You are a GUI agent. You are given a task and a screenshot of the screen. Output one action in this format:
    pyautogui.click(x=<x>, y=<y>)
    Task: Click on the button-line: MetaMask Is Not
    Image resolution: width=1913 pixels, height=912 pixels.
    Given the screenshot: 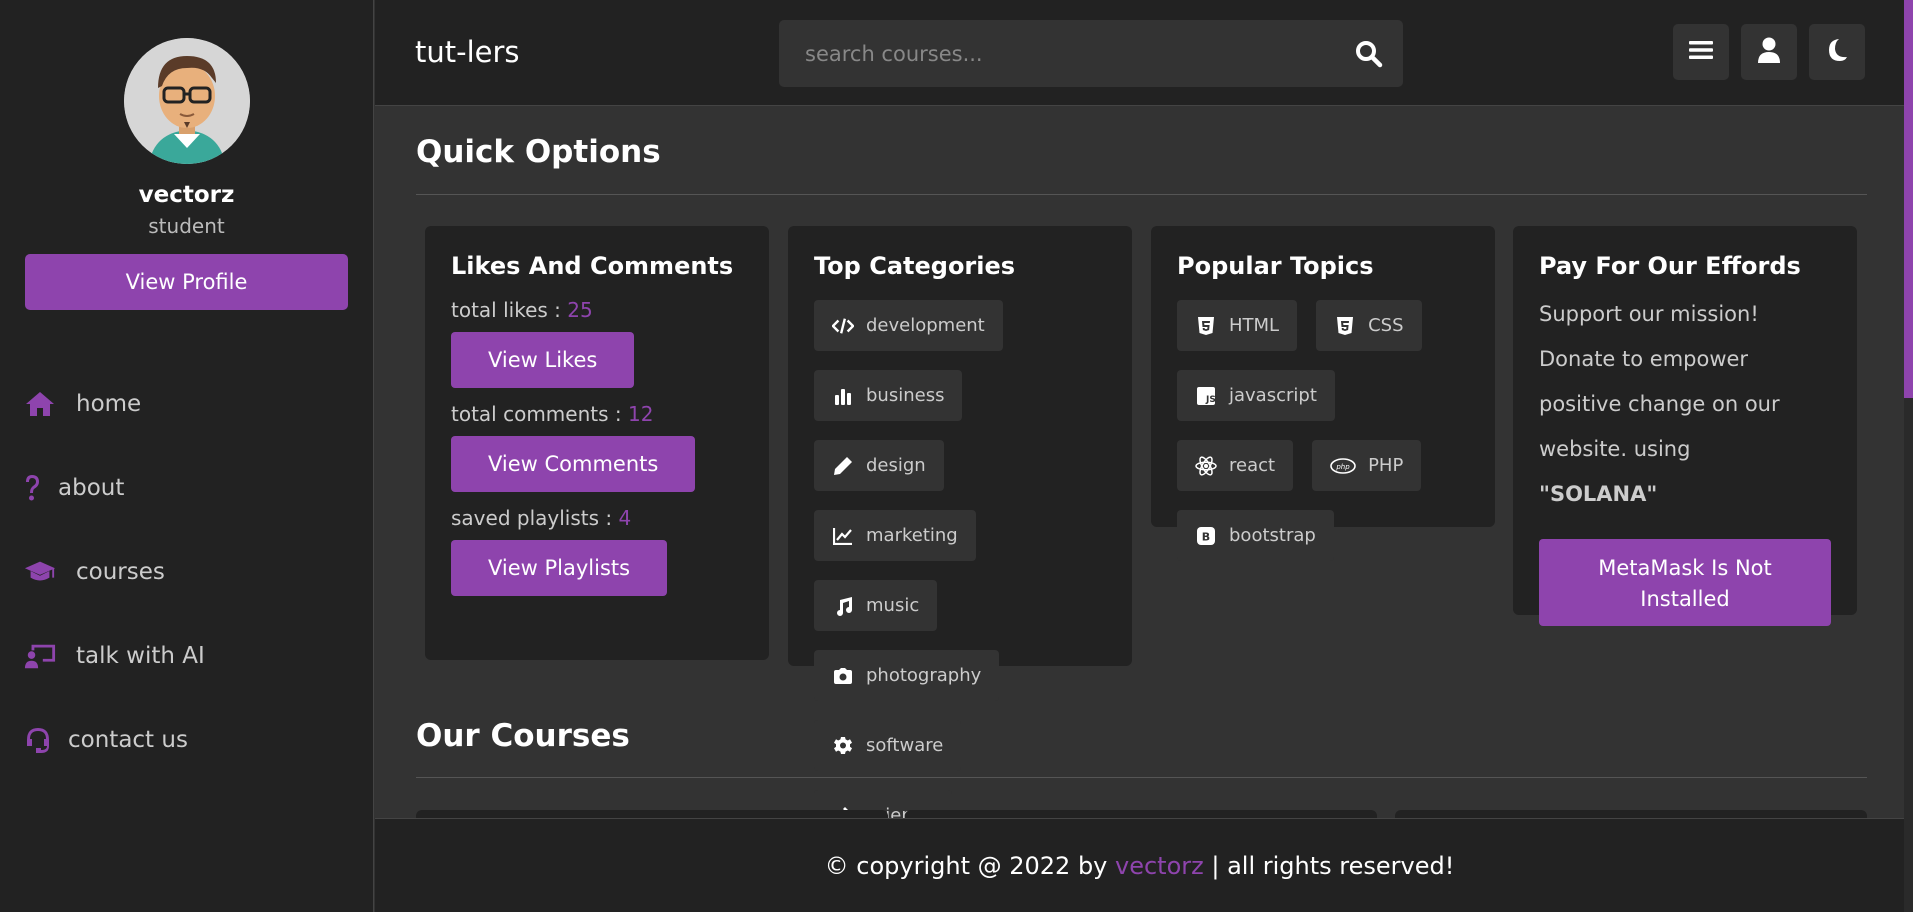 What is the action you would take?
    pyautogui.click(x=1685, y=568)
    